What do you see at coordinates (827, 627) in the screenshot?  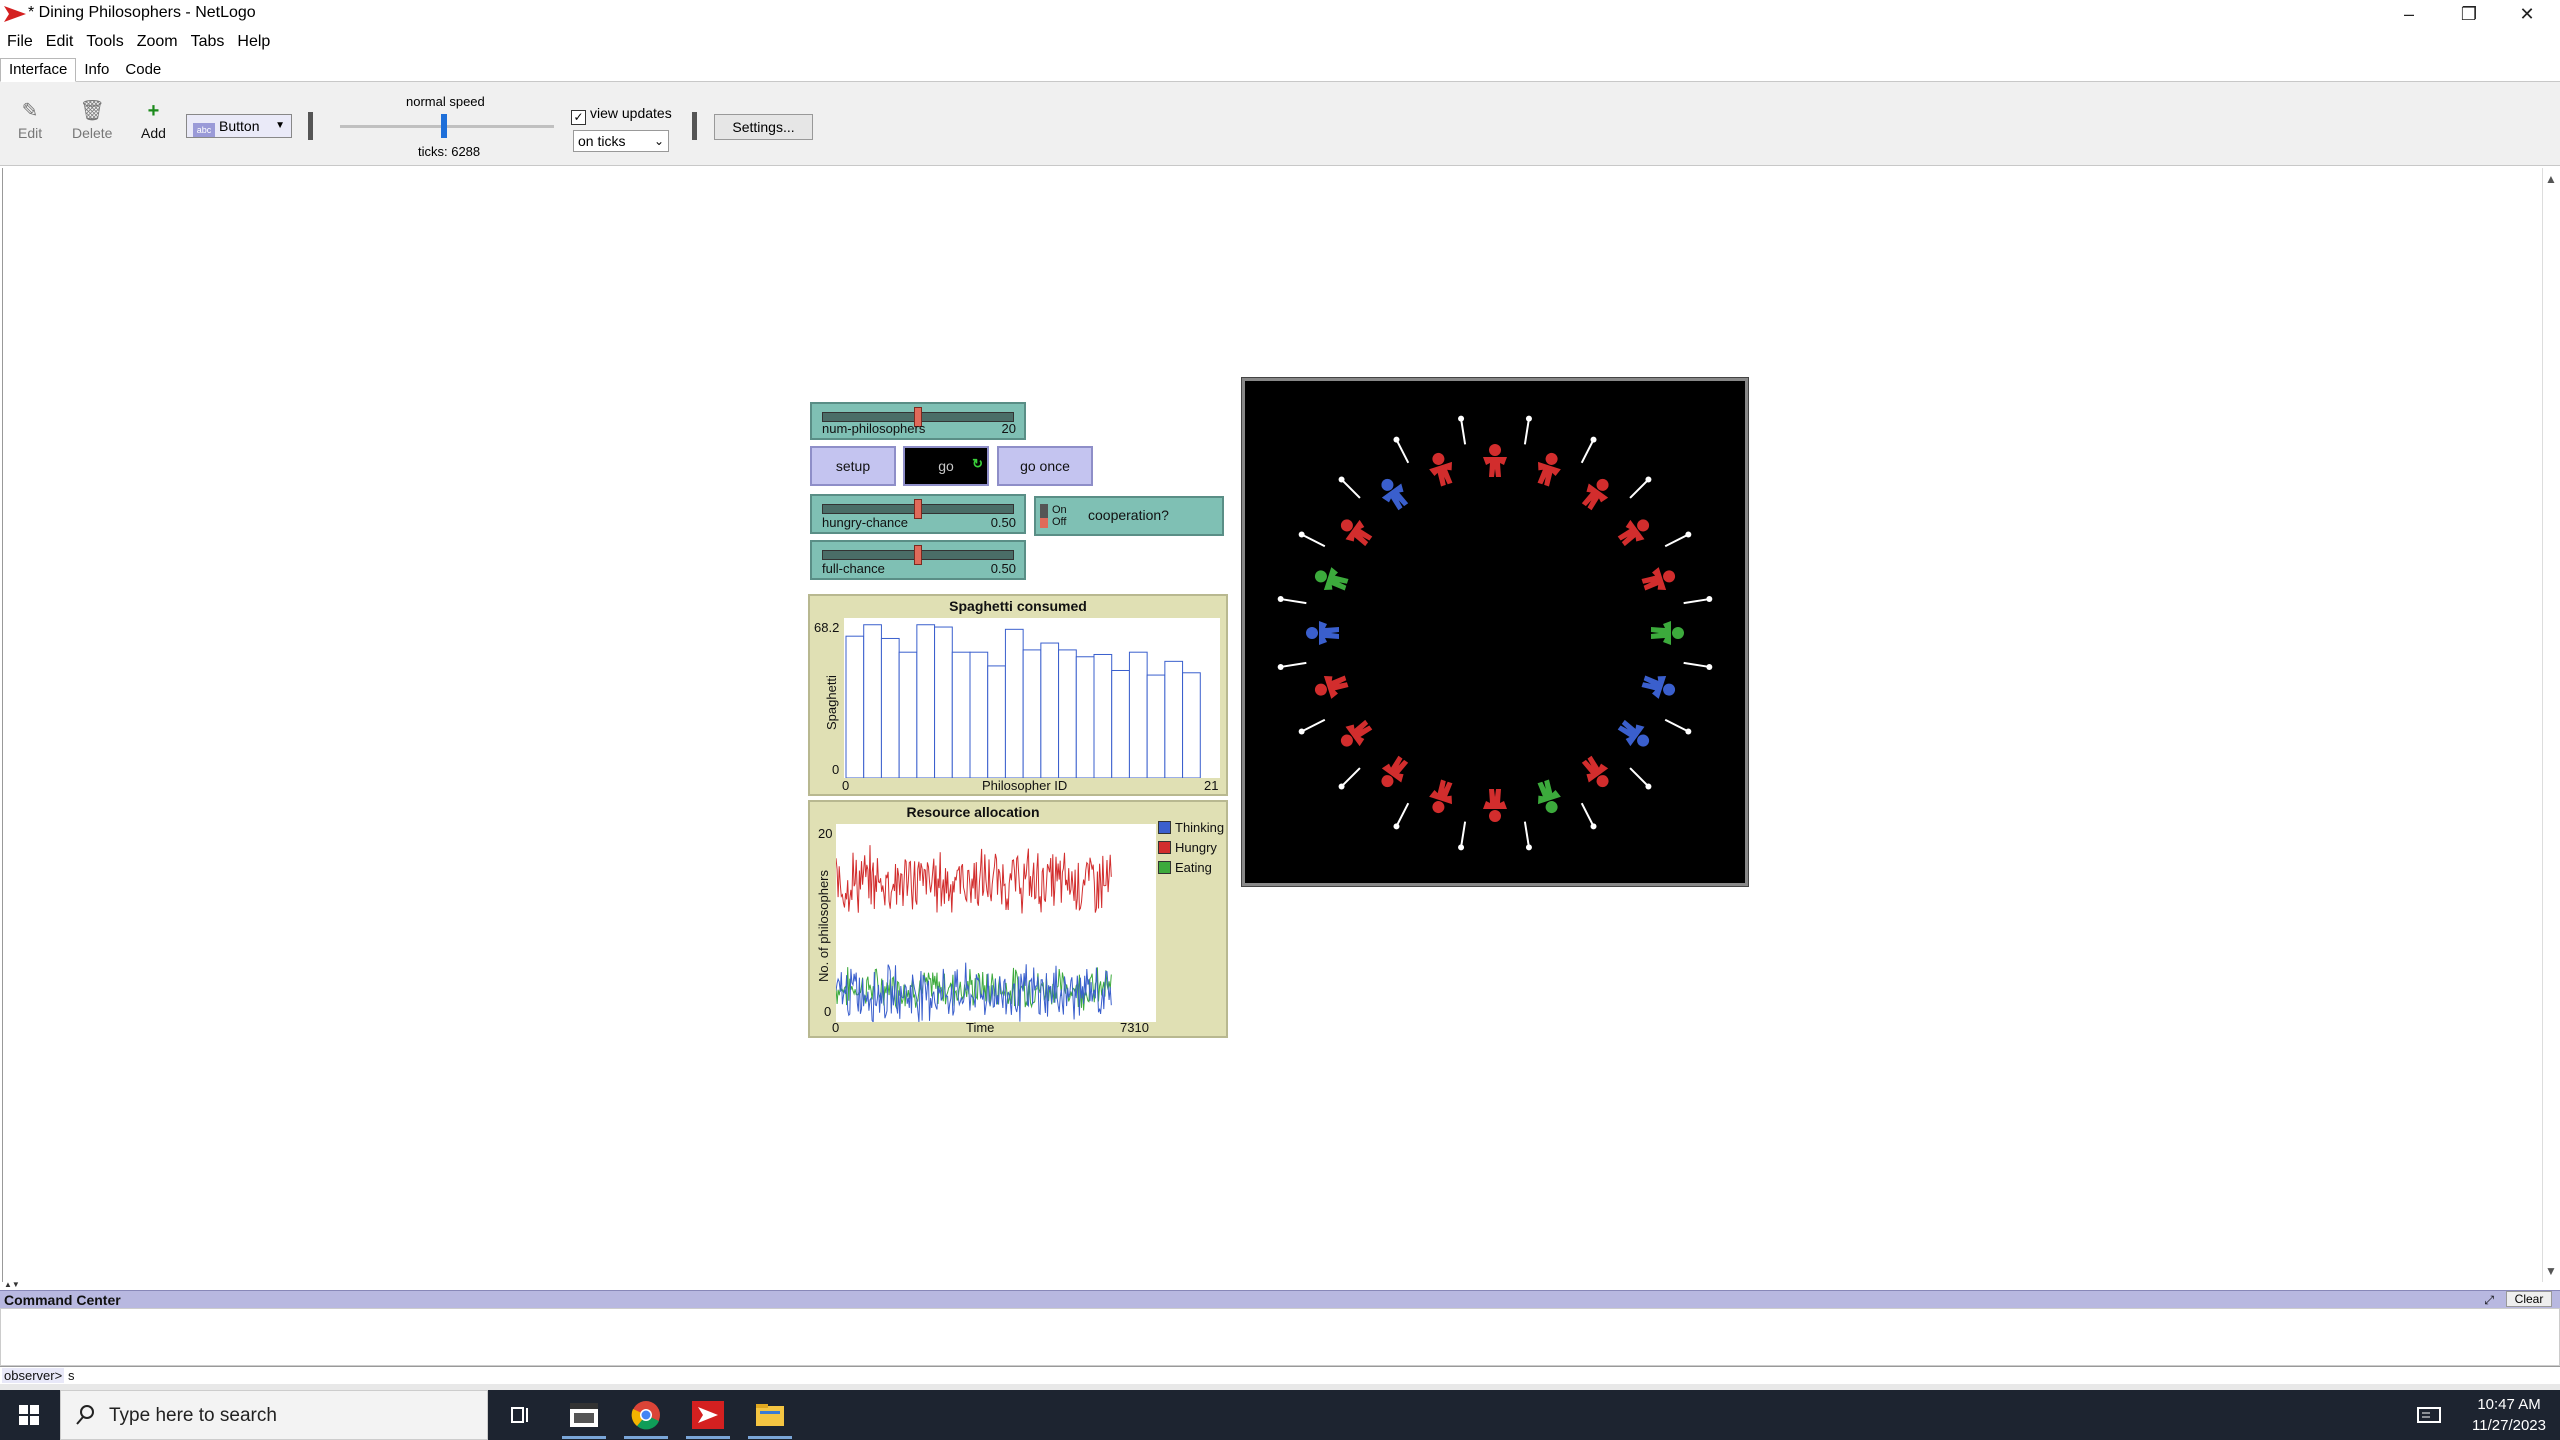 I see `y-tick-max: 68.2` at bounding box center [827, 627].